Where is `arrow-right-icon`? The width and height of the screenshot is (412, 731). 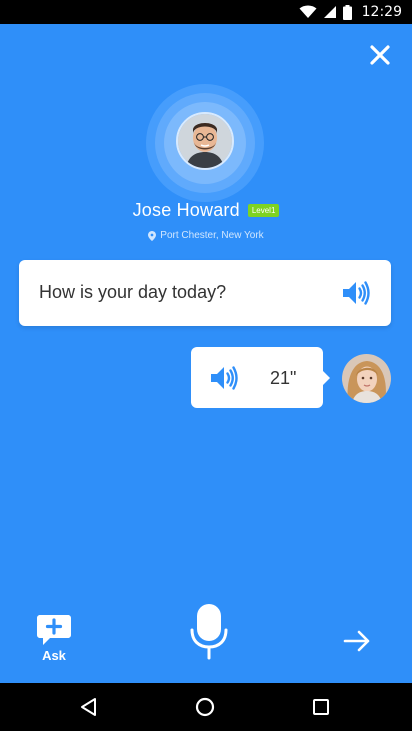
arrow-right-icon is located at coordinates (357, 641).